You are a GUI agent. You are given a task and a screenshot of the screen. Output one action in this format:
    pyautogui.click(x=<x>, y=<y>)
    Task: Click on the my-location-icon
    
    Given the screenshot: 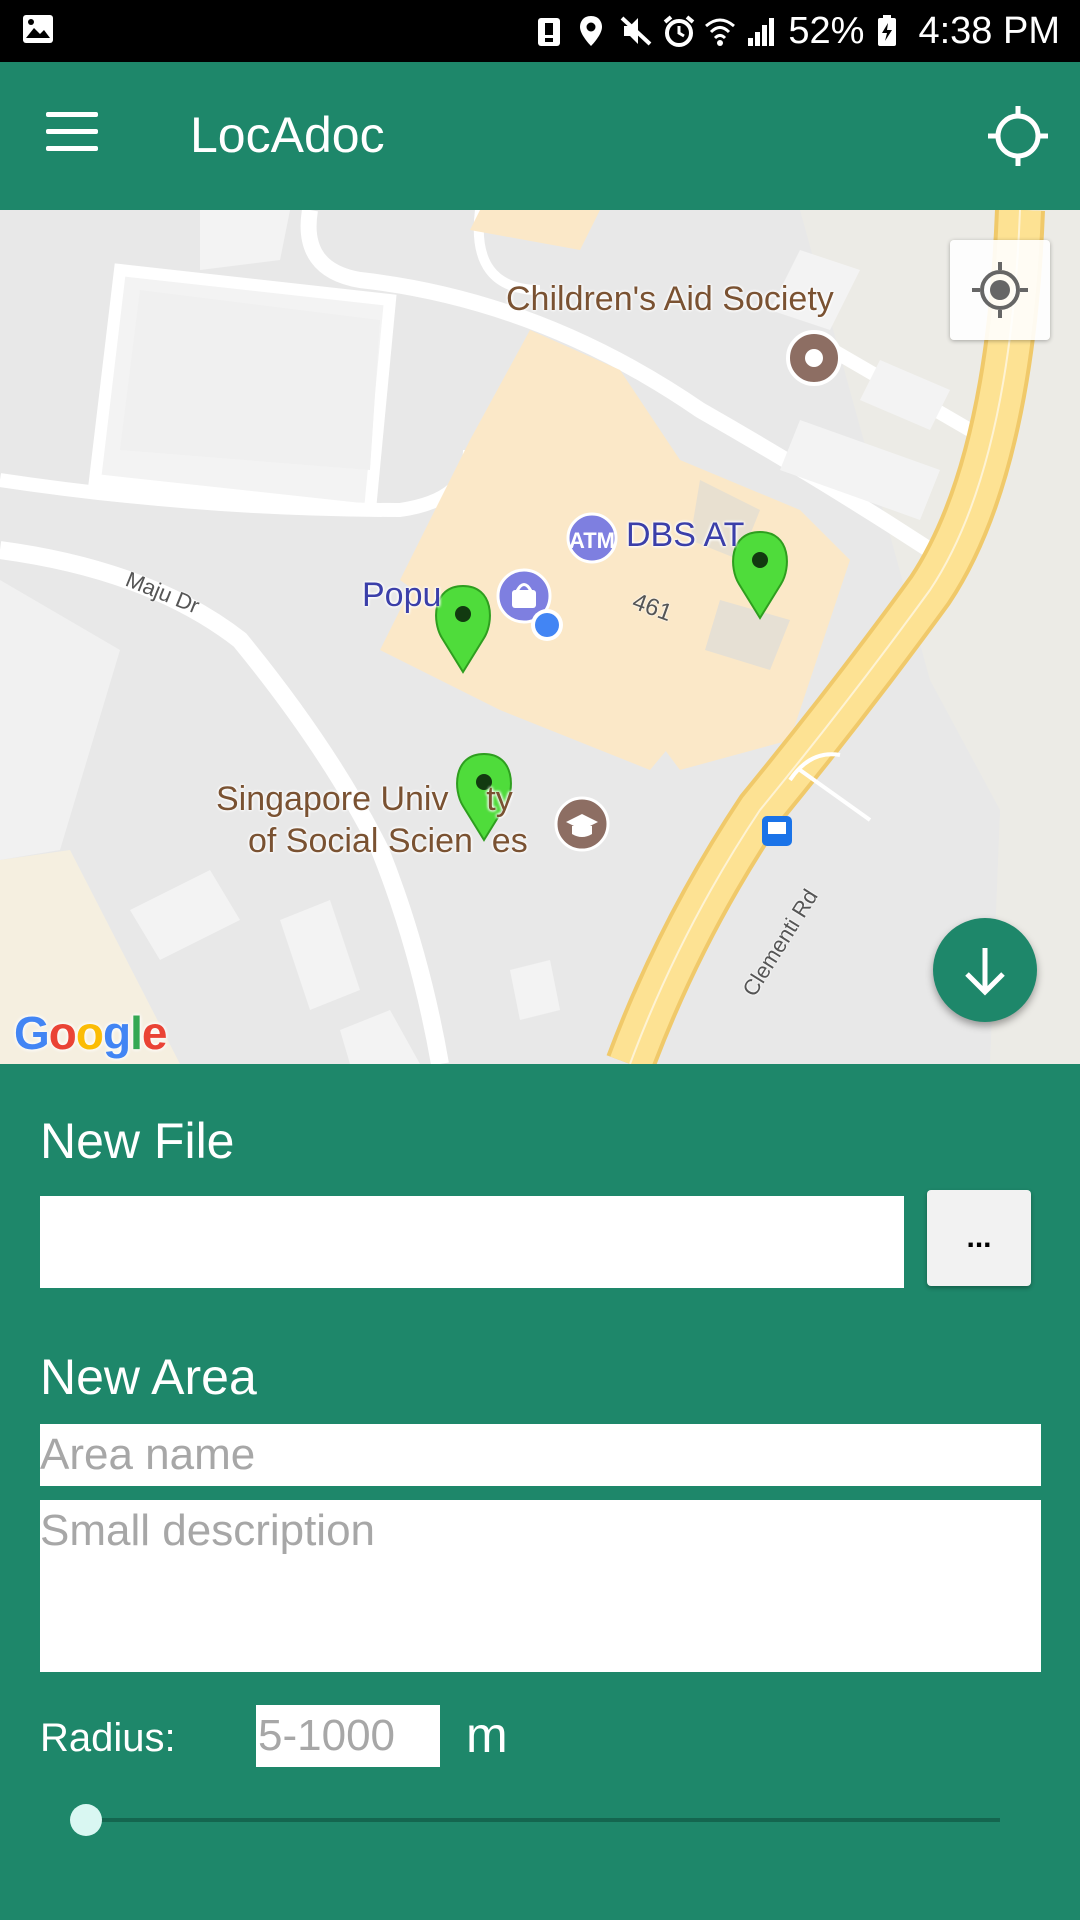 What is the action you would take?
    pyautogui.click(x=1000, y=290)
    